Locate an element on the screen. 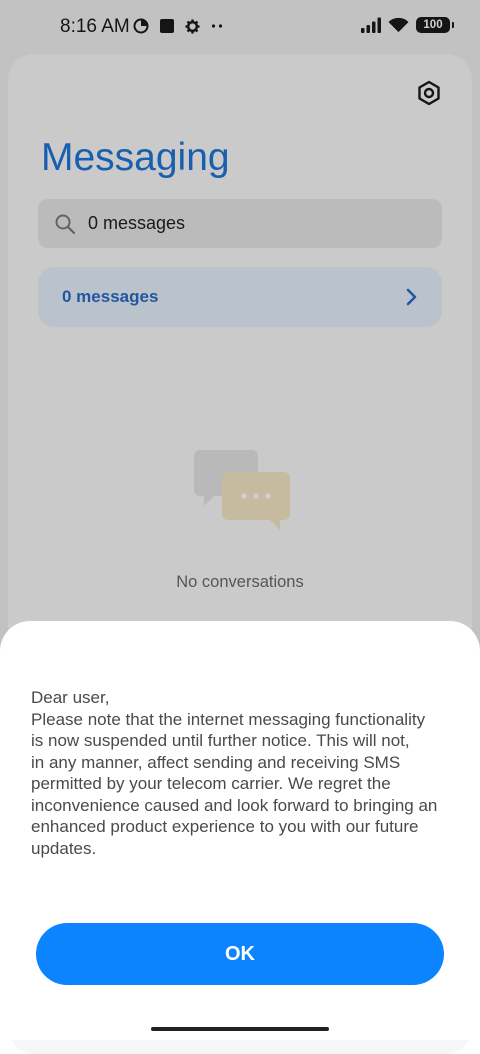  ok-button: OK is located at coordinates (240, 954).